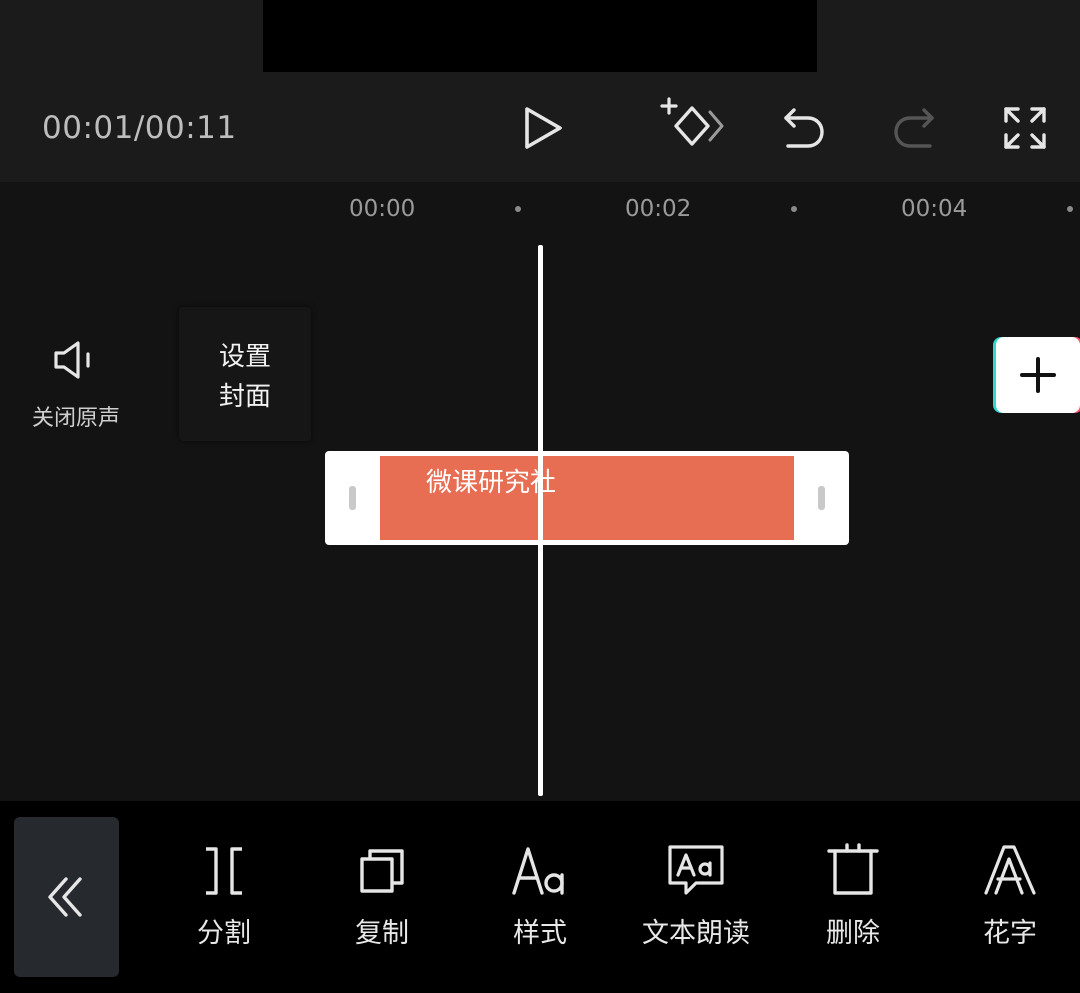 The width and height of the screenshot is (1080, 993). I want to click on text-clip-body: 微课研究社, so click(587, 498).